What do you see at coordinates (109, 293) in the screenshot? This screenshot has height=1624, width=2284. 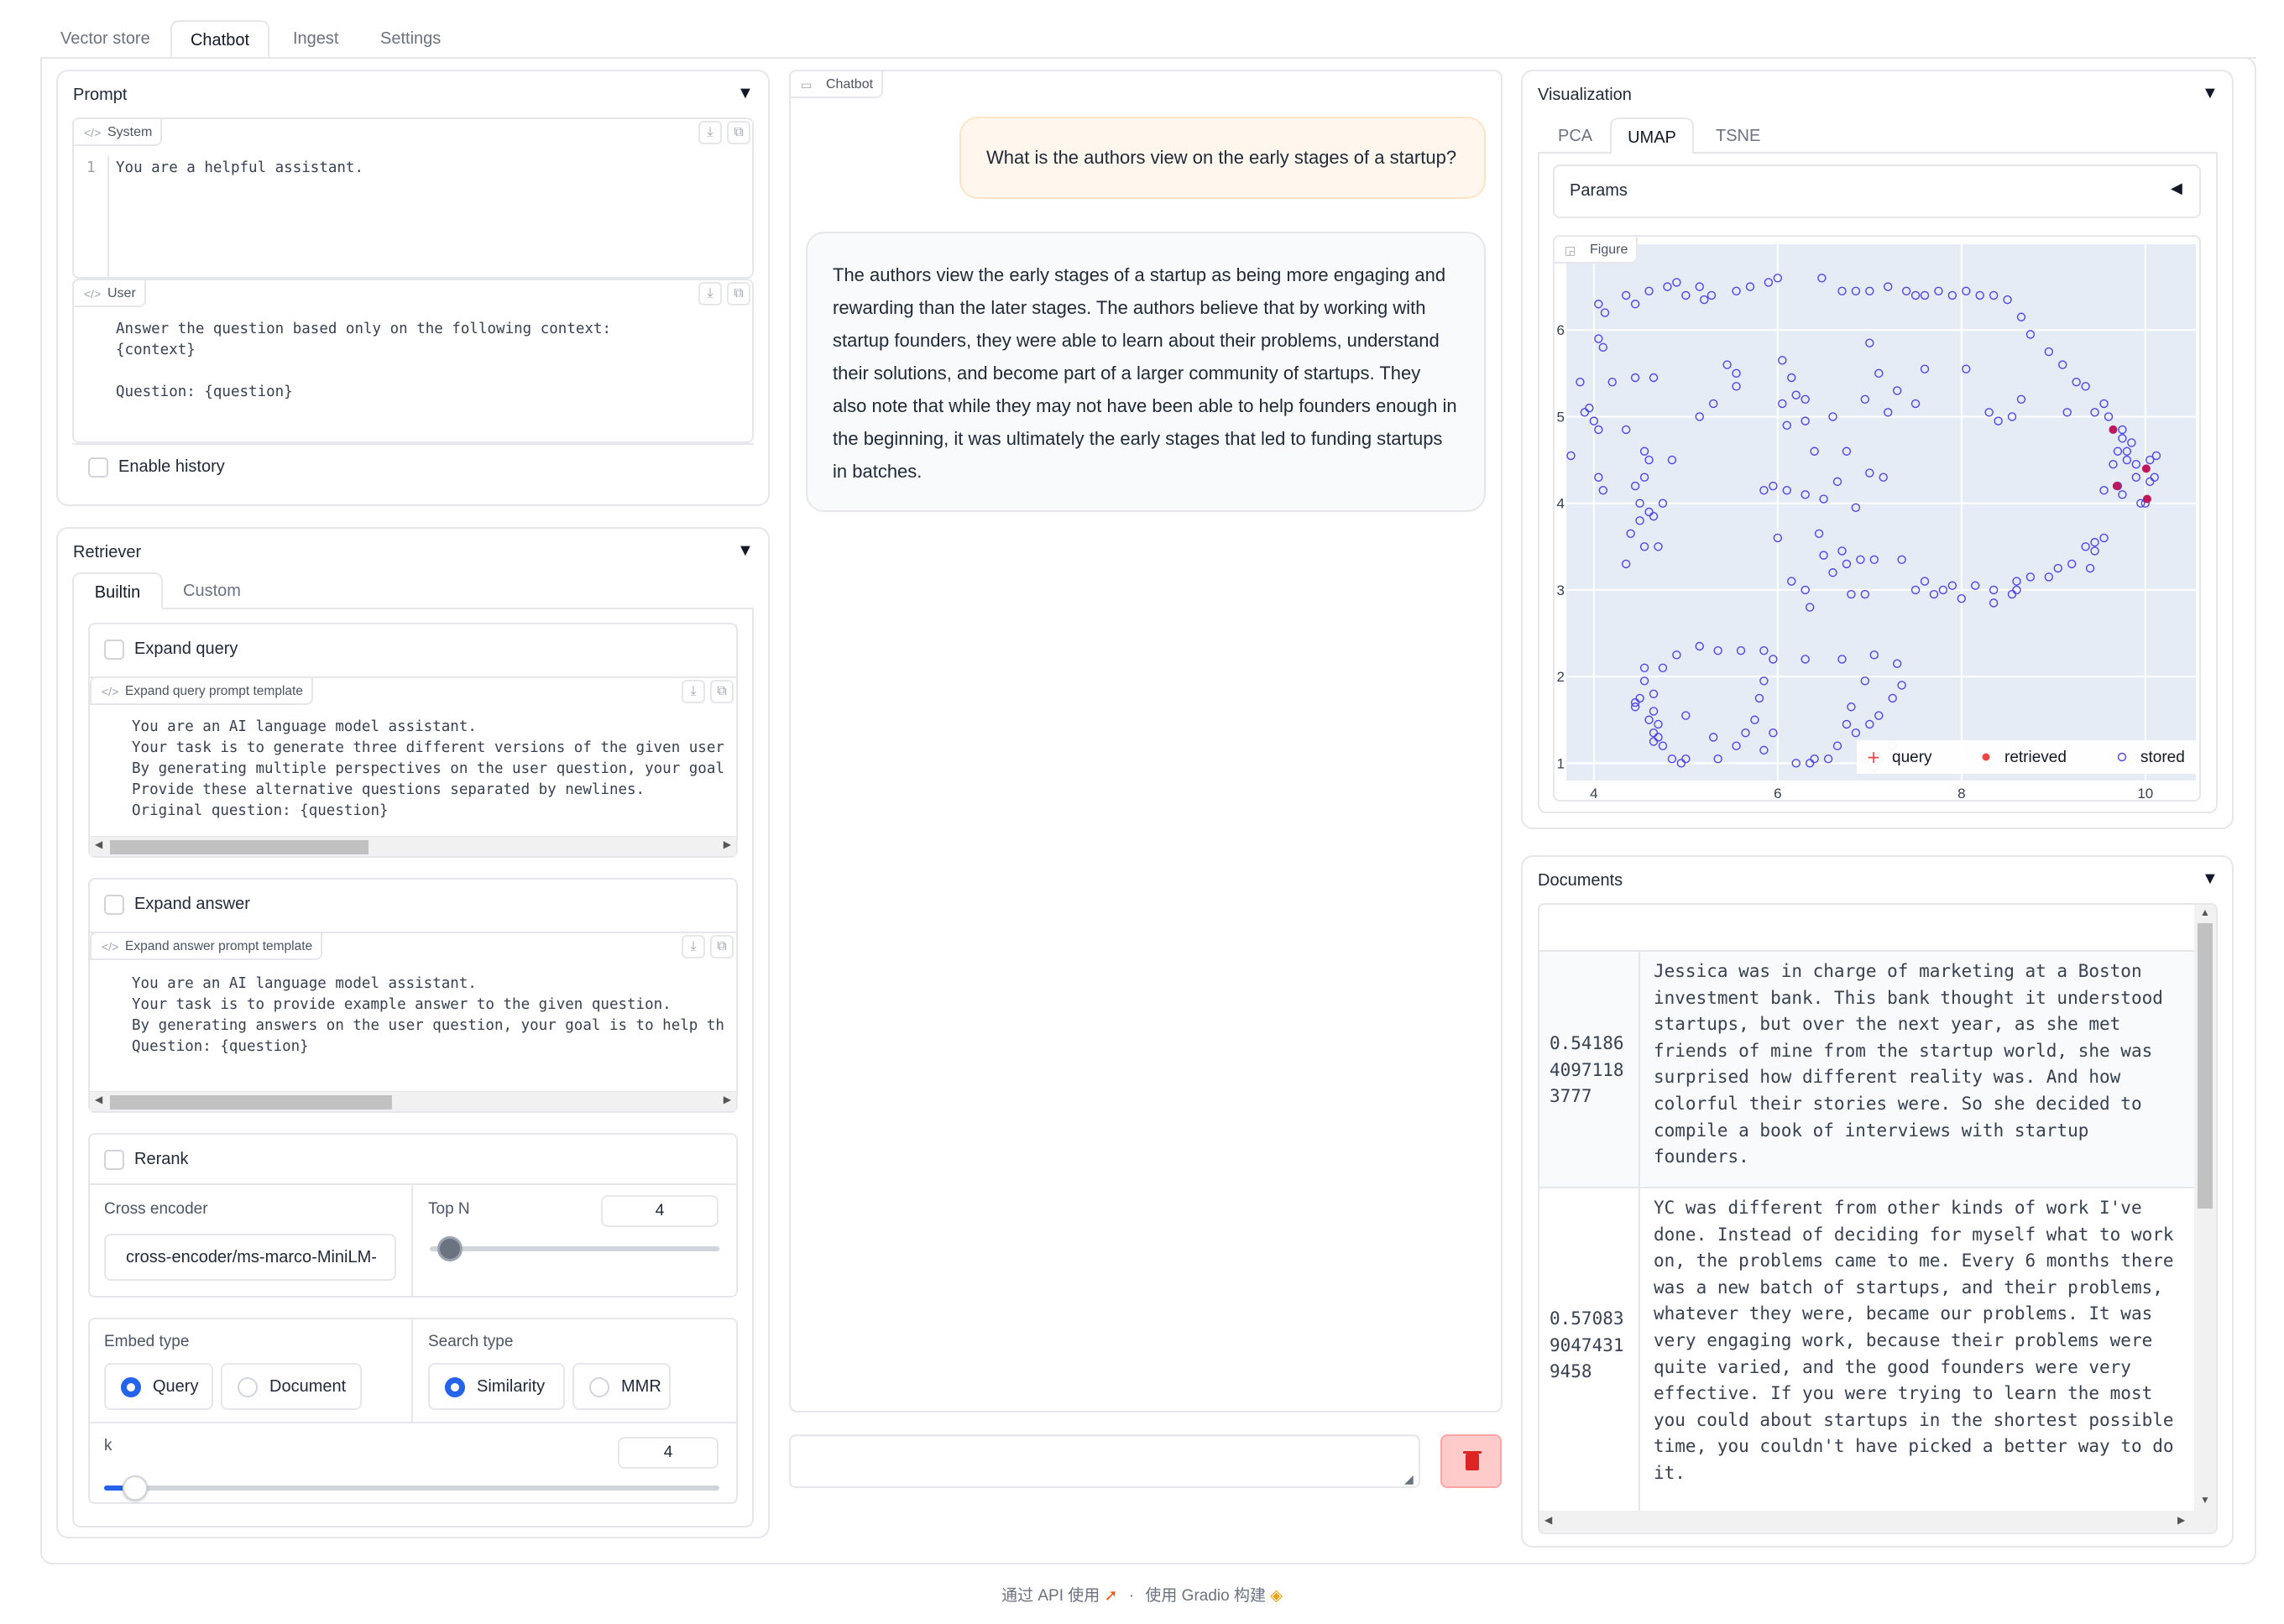 I see `user-label: </> User` at bounding box center [109, 293].